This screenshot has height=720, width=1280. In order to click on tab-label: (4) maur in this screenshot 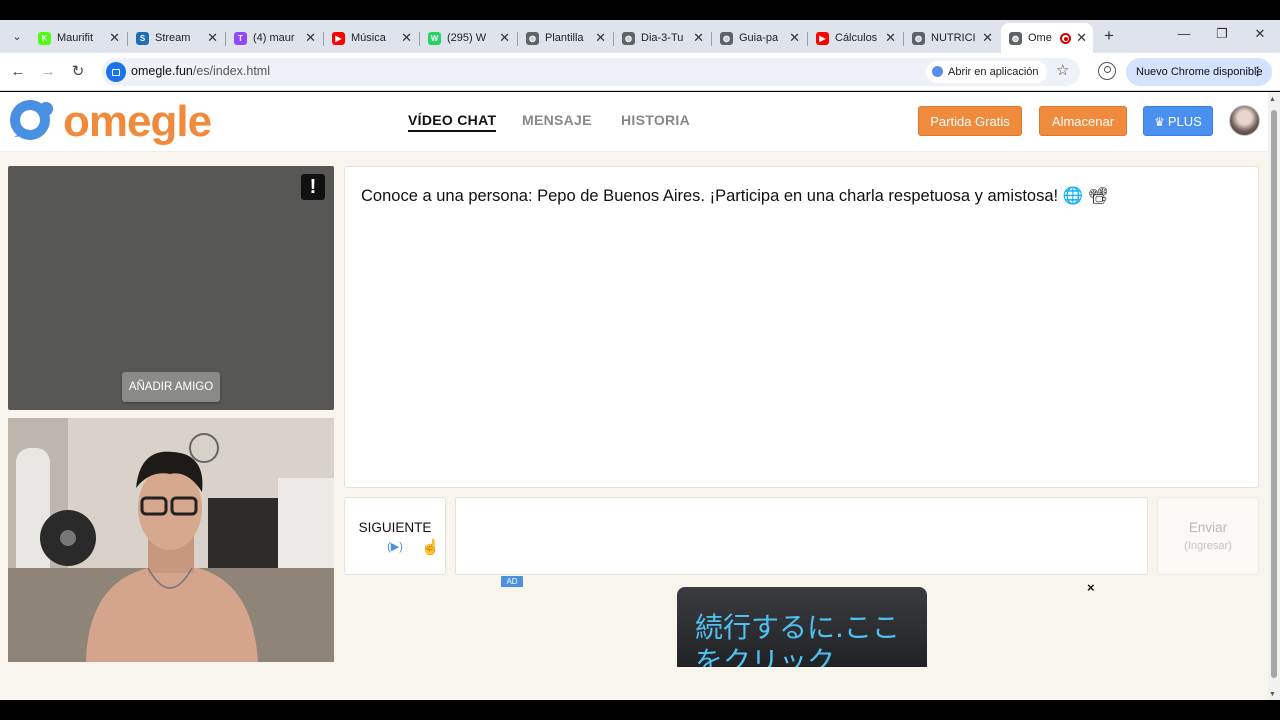, I will do `click(274, 38)`.